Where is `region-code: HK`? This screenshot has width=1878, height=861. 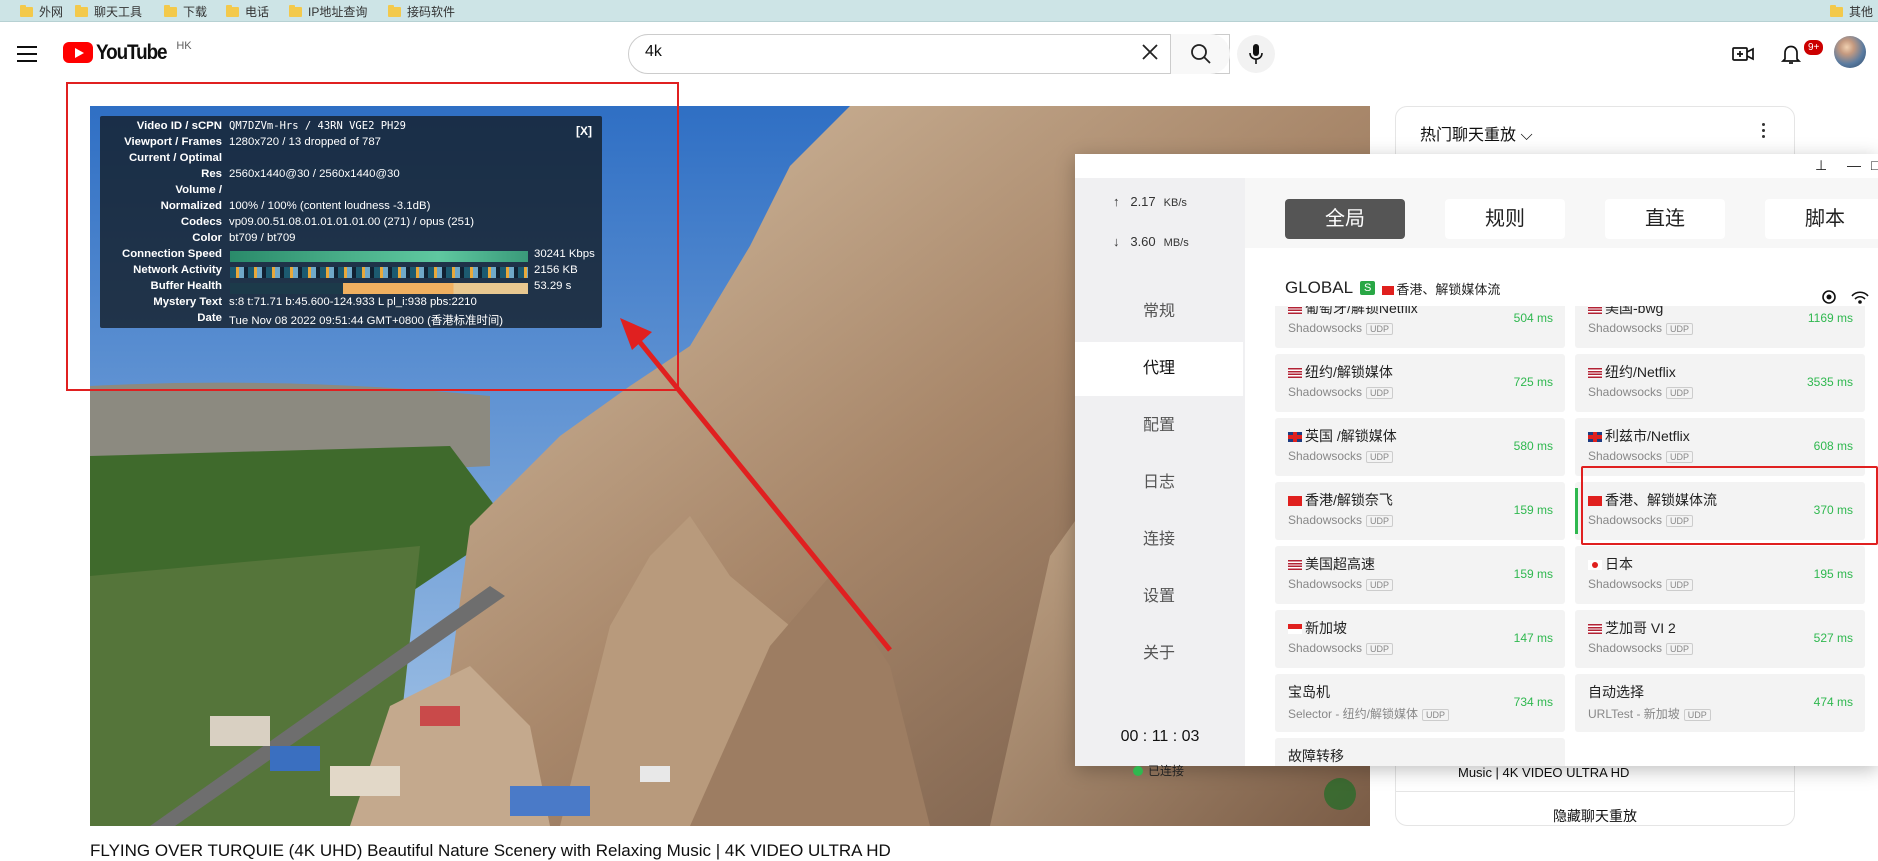
region-code: HK is located at coordinates (184, 46).